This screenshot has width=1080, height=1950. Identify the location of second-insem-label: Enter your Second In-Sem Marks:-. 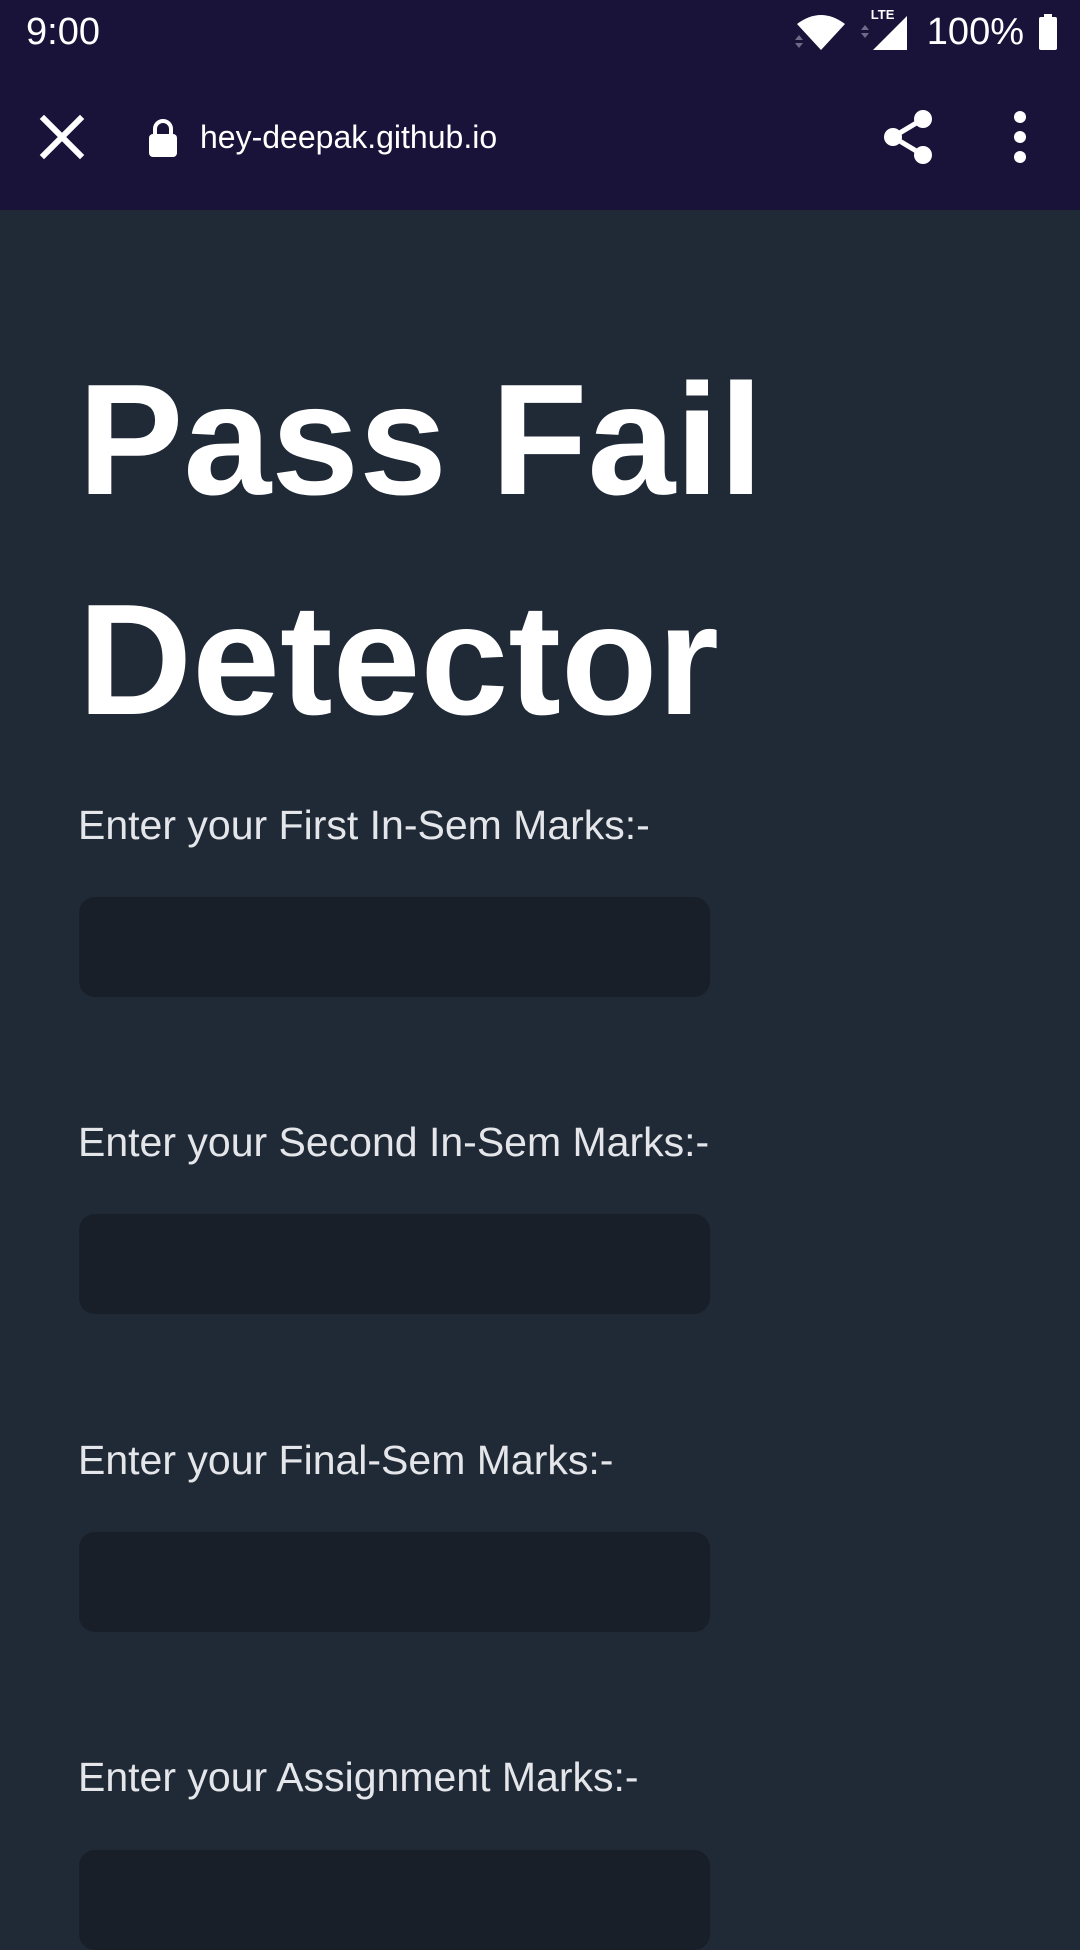
(394, 1142).